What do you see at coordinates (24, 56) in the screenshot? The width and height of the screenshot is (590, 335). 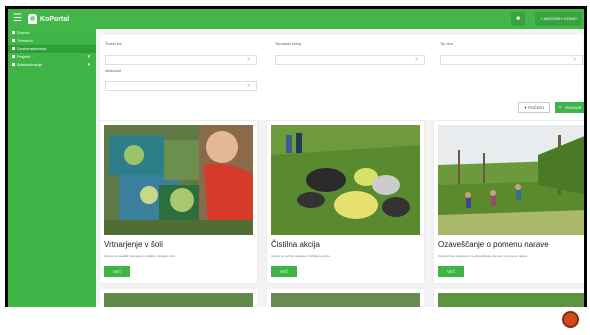 I see `sidebar-item-label: Projekti` at bounding box center [24, 56].